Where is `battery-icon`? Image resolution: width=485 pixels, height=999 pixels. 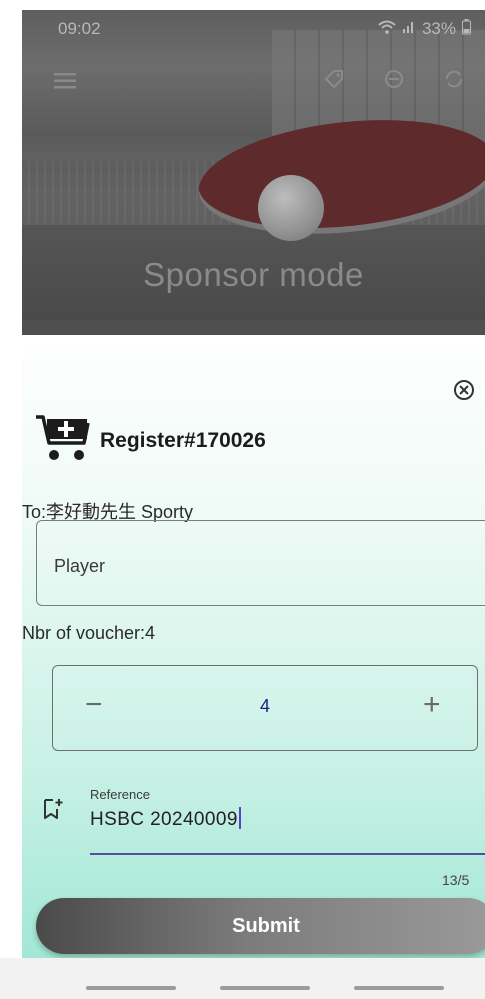
battery-icon is located at coordinates (466, 29).